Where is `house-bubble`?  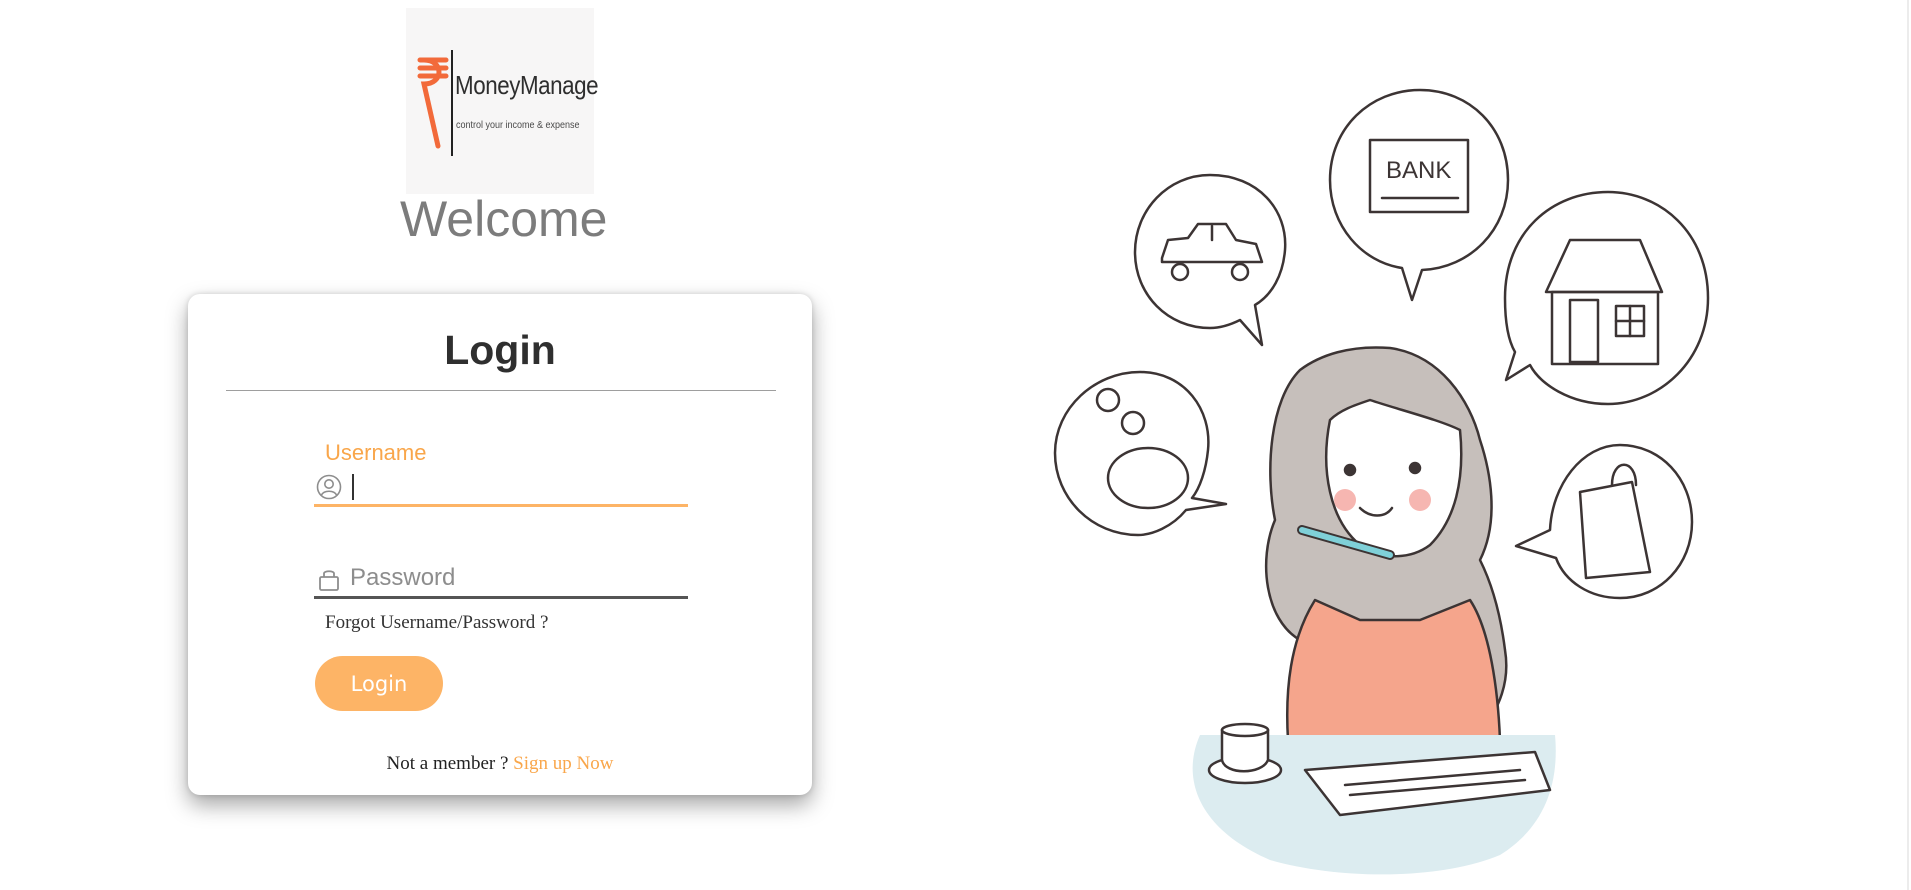 house-bubble is located at coordinates (1606, 298).